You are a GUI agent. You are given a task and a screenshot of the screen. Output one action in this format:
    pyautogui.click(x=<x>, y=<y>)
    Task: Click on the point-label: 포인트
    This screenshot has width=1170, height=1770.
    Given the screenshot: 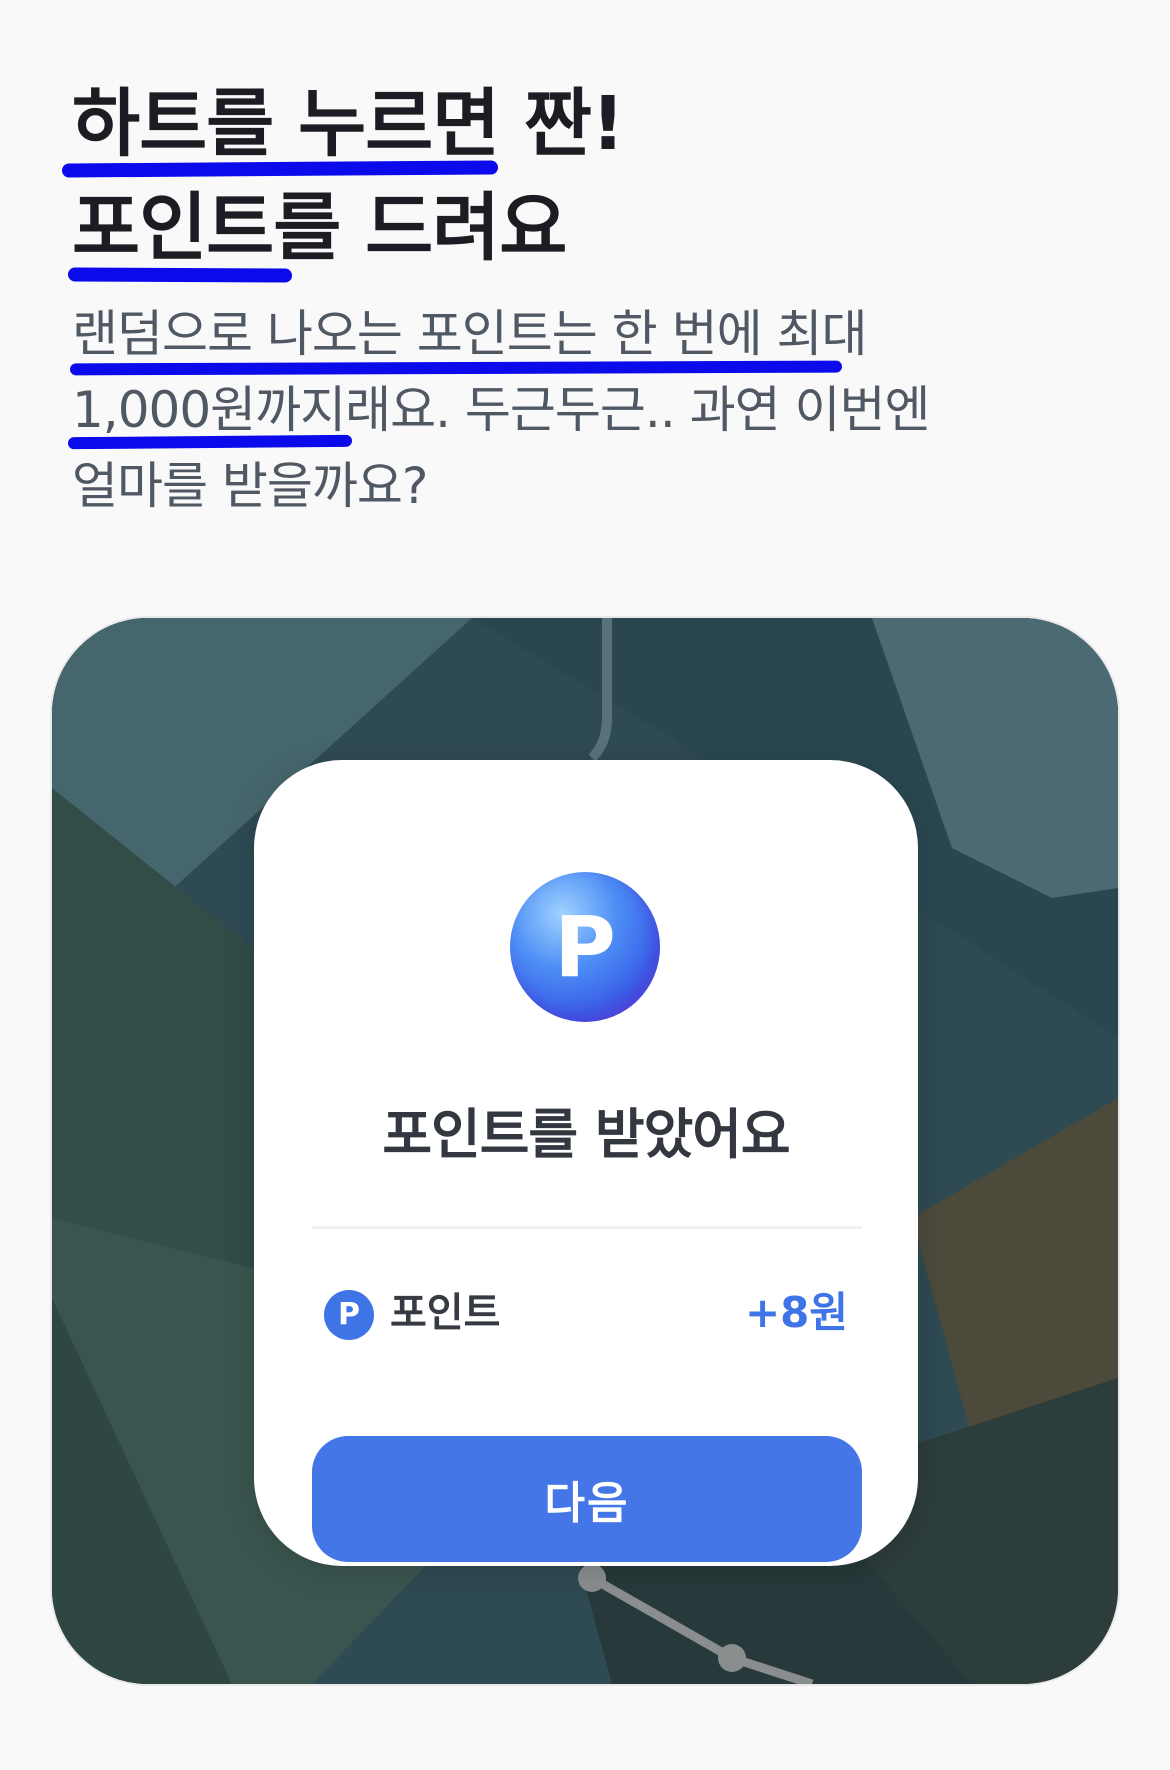 What is the action you would take?
    pyautogui.click(x=445, y=1313)
    